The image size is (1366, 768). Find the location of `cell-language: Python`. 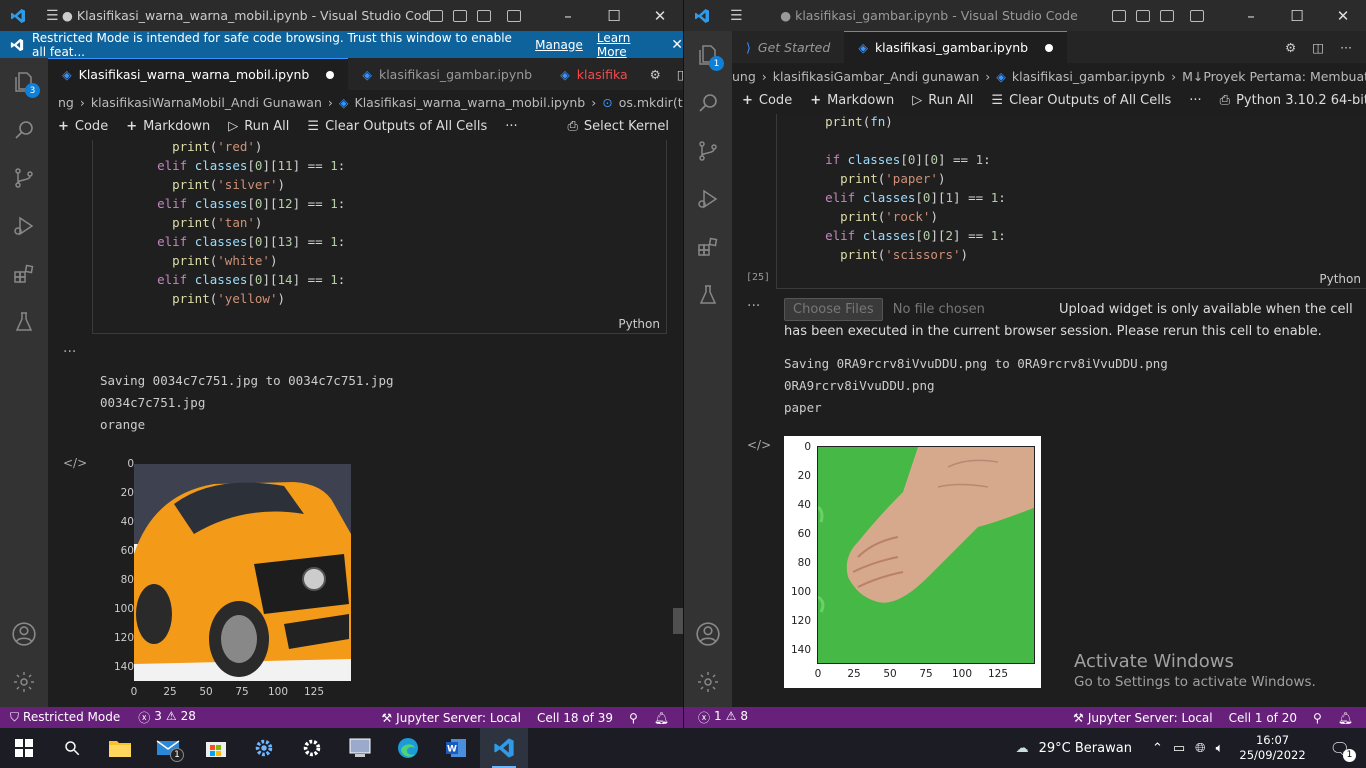

cell-language: Python is located at coordinates (639, 324).